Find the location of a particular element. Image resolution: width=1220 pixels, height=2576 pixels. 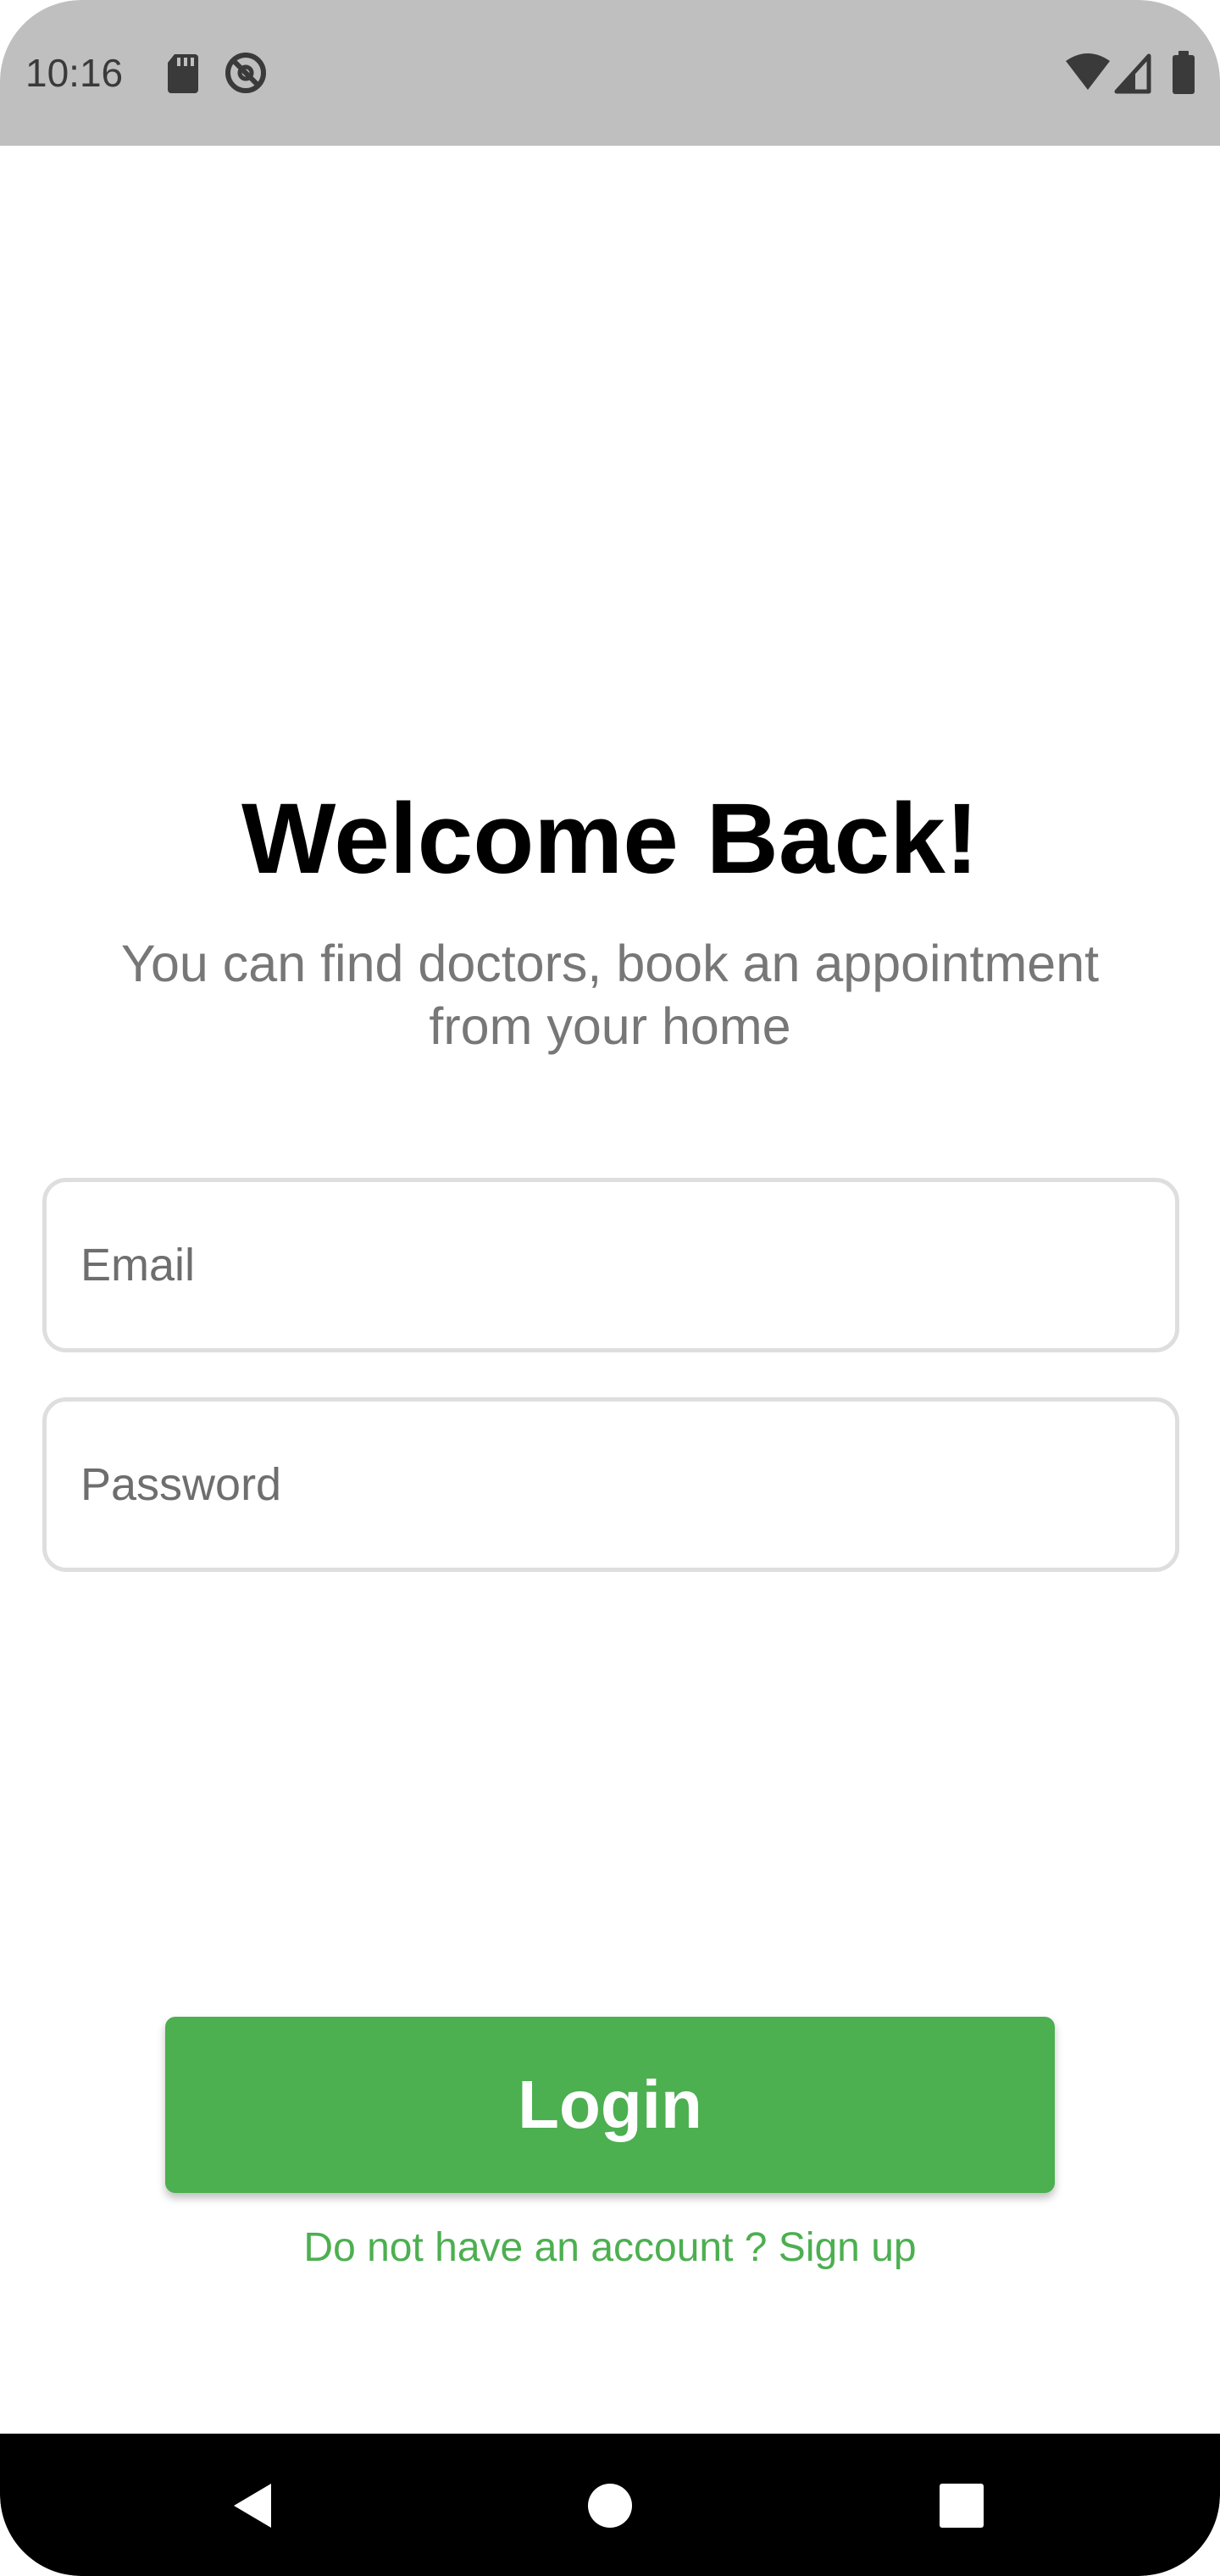

home-icon is located at coordinates (610, 2505).